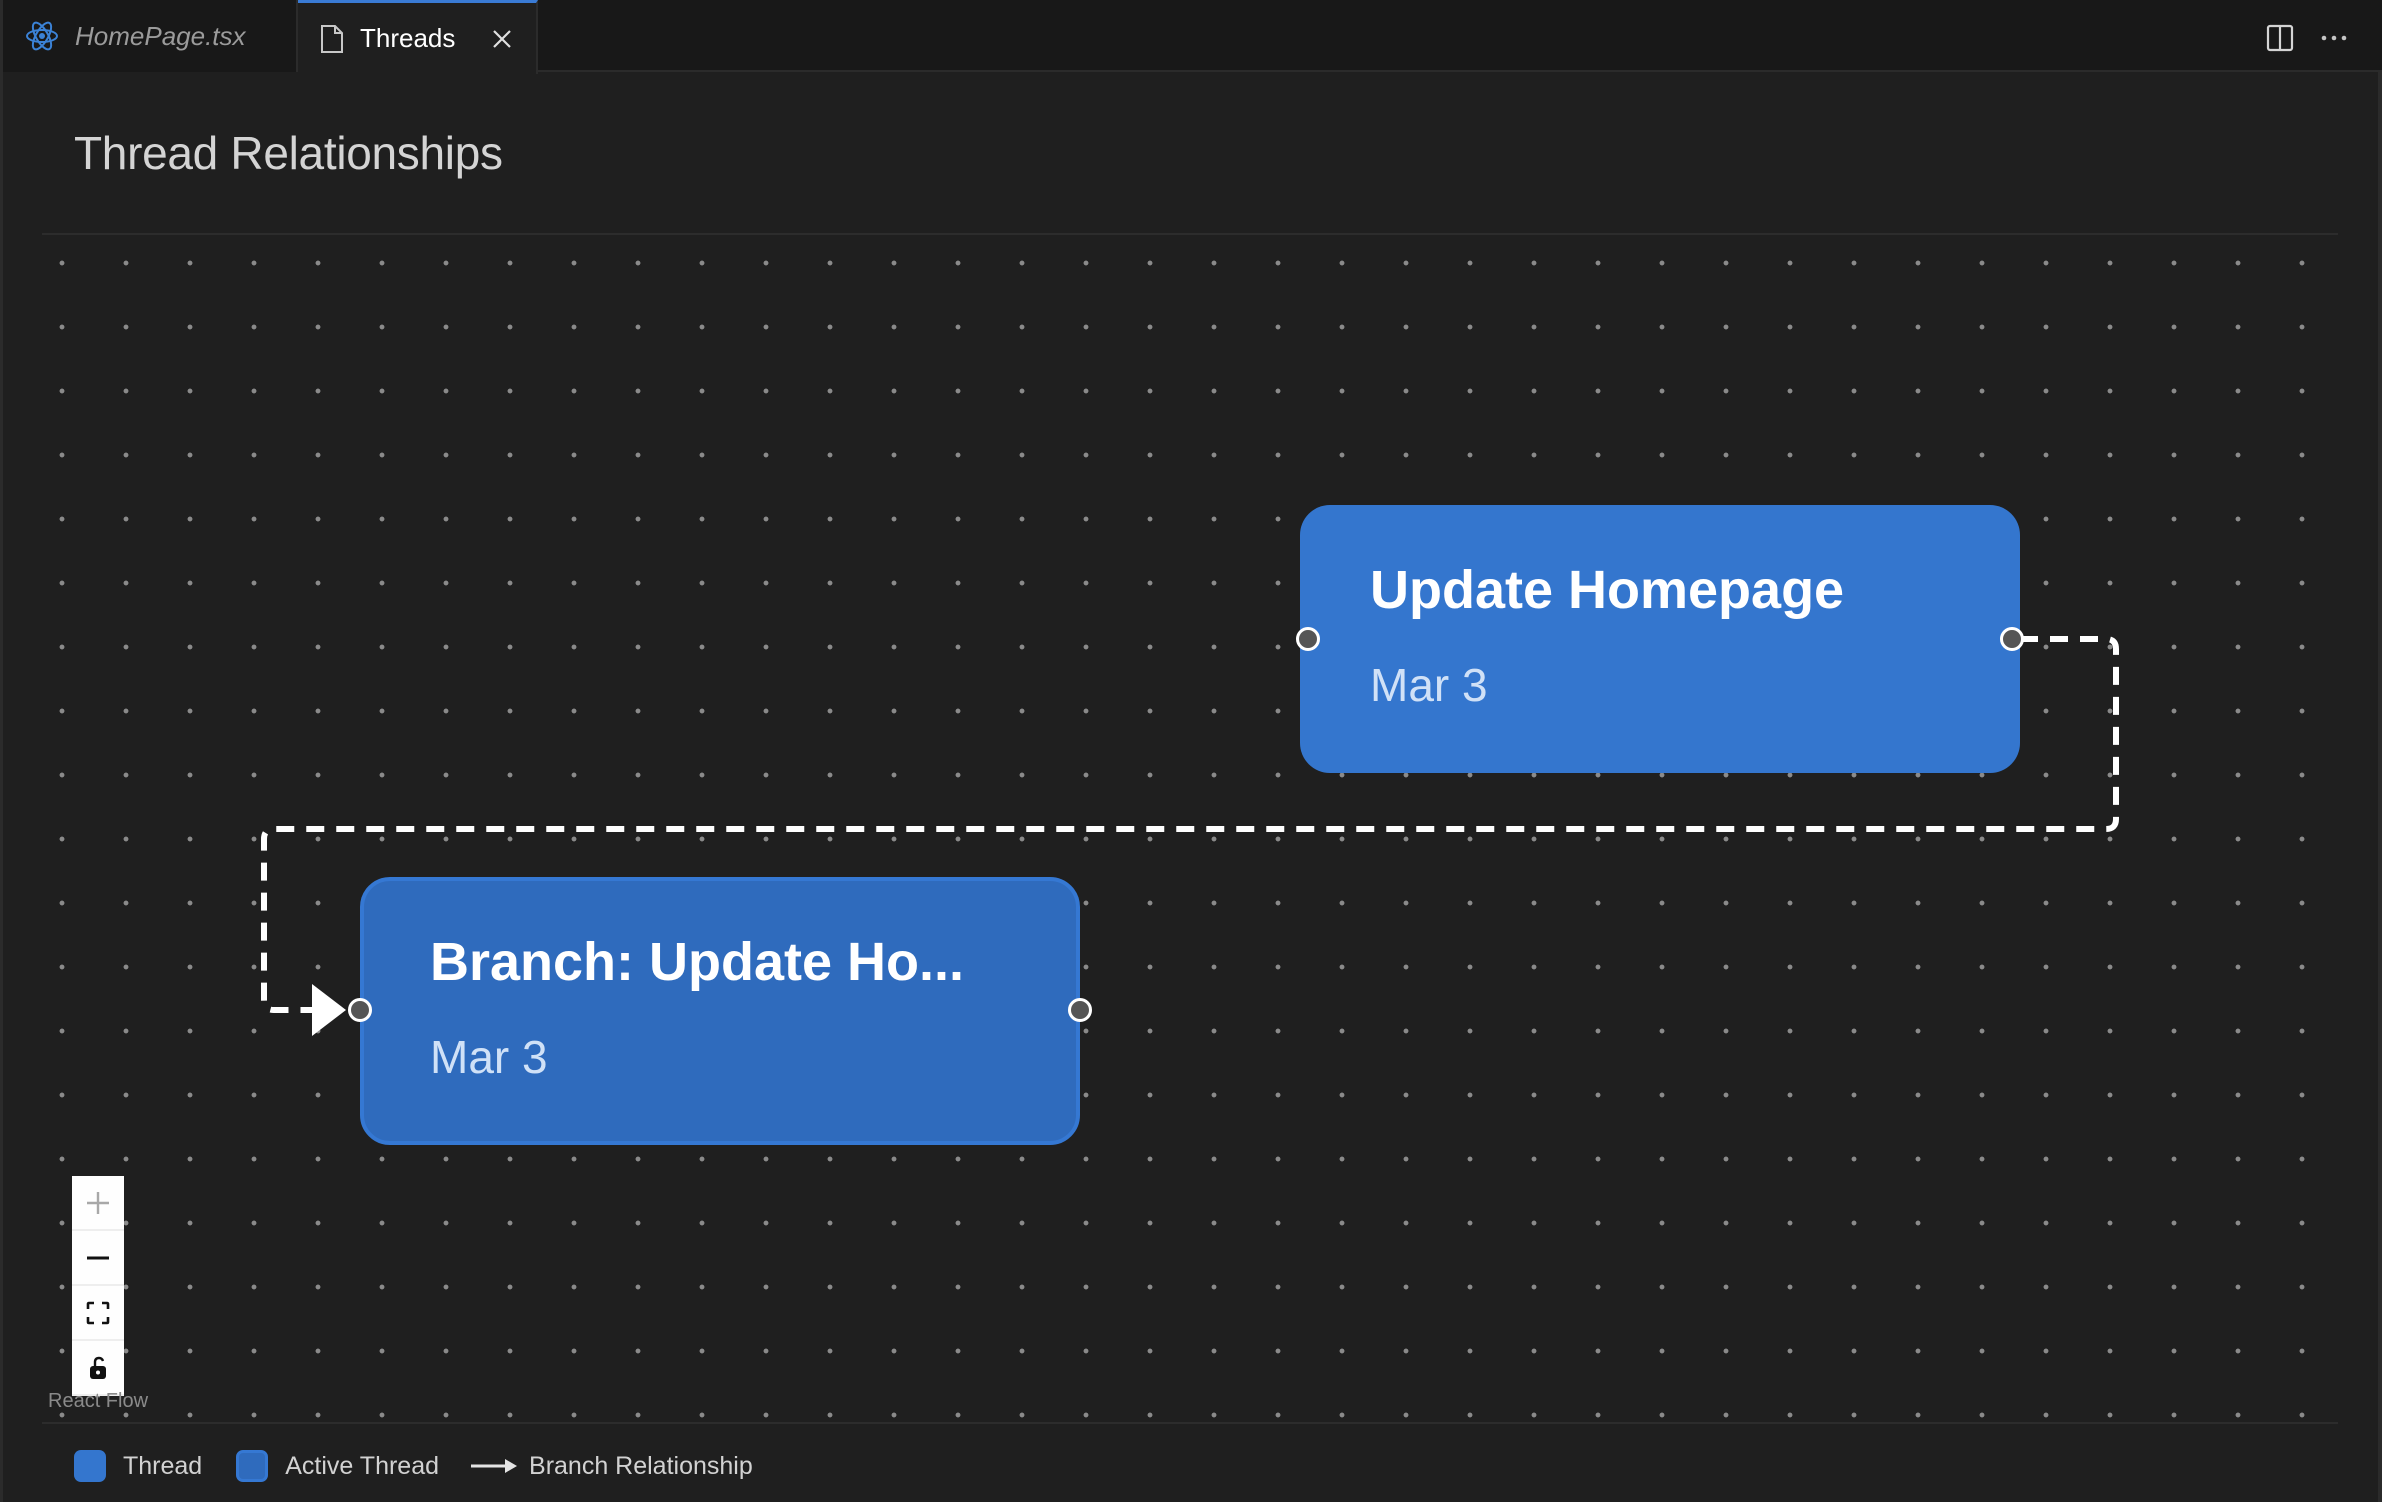  Describe the element at coordinates (90, 1466) in the screenshot. I see `thread-swatch` at that location.